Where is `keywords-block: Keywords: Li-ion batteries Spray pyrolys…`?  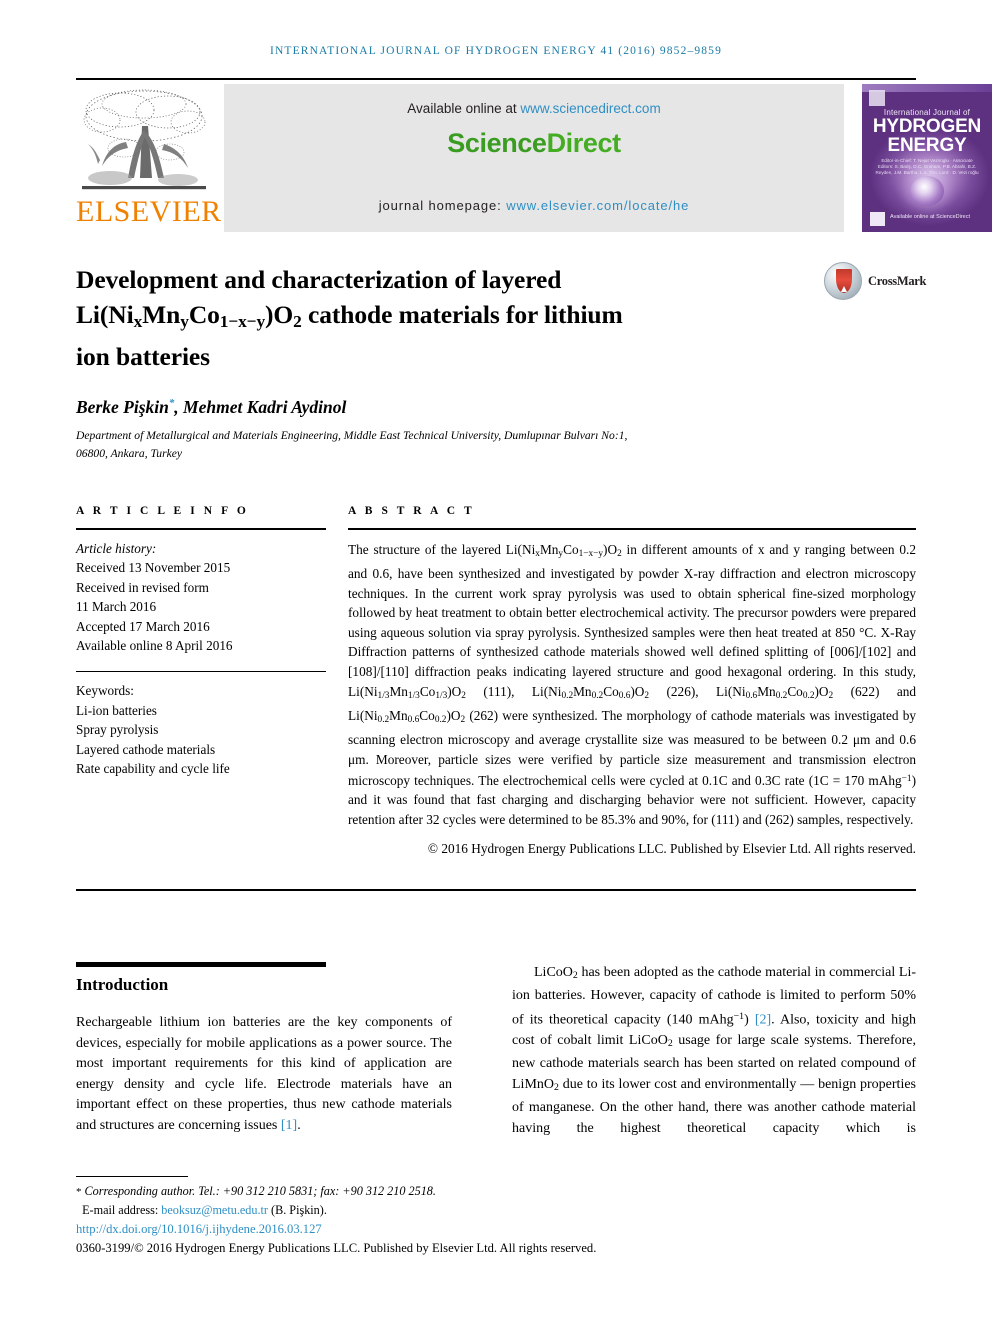
keywords-block: Keywords: Li-ion batteries Spray pyrolys… is located at coordinates (201, 730).